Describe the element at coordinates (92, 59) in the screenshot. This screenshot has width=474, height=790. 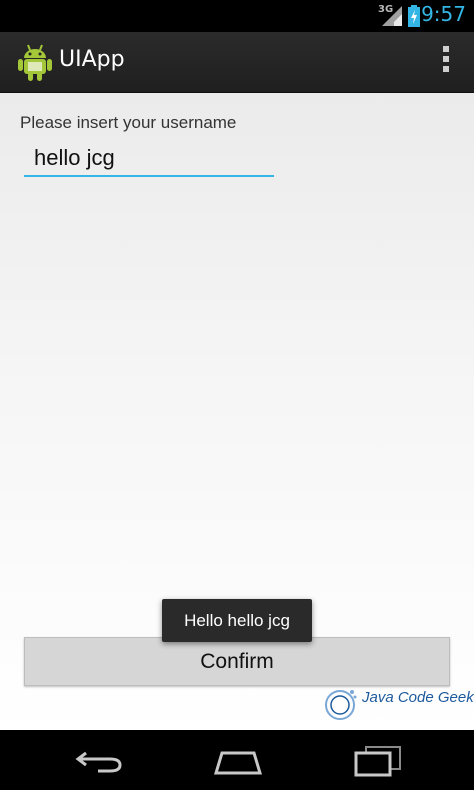
I see `app-title: UIApp` at that location.